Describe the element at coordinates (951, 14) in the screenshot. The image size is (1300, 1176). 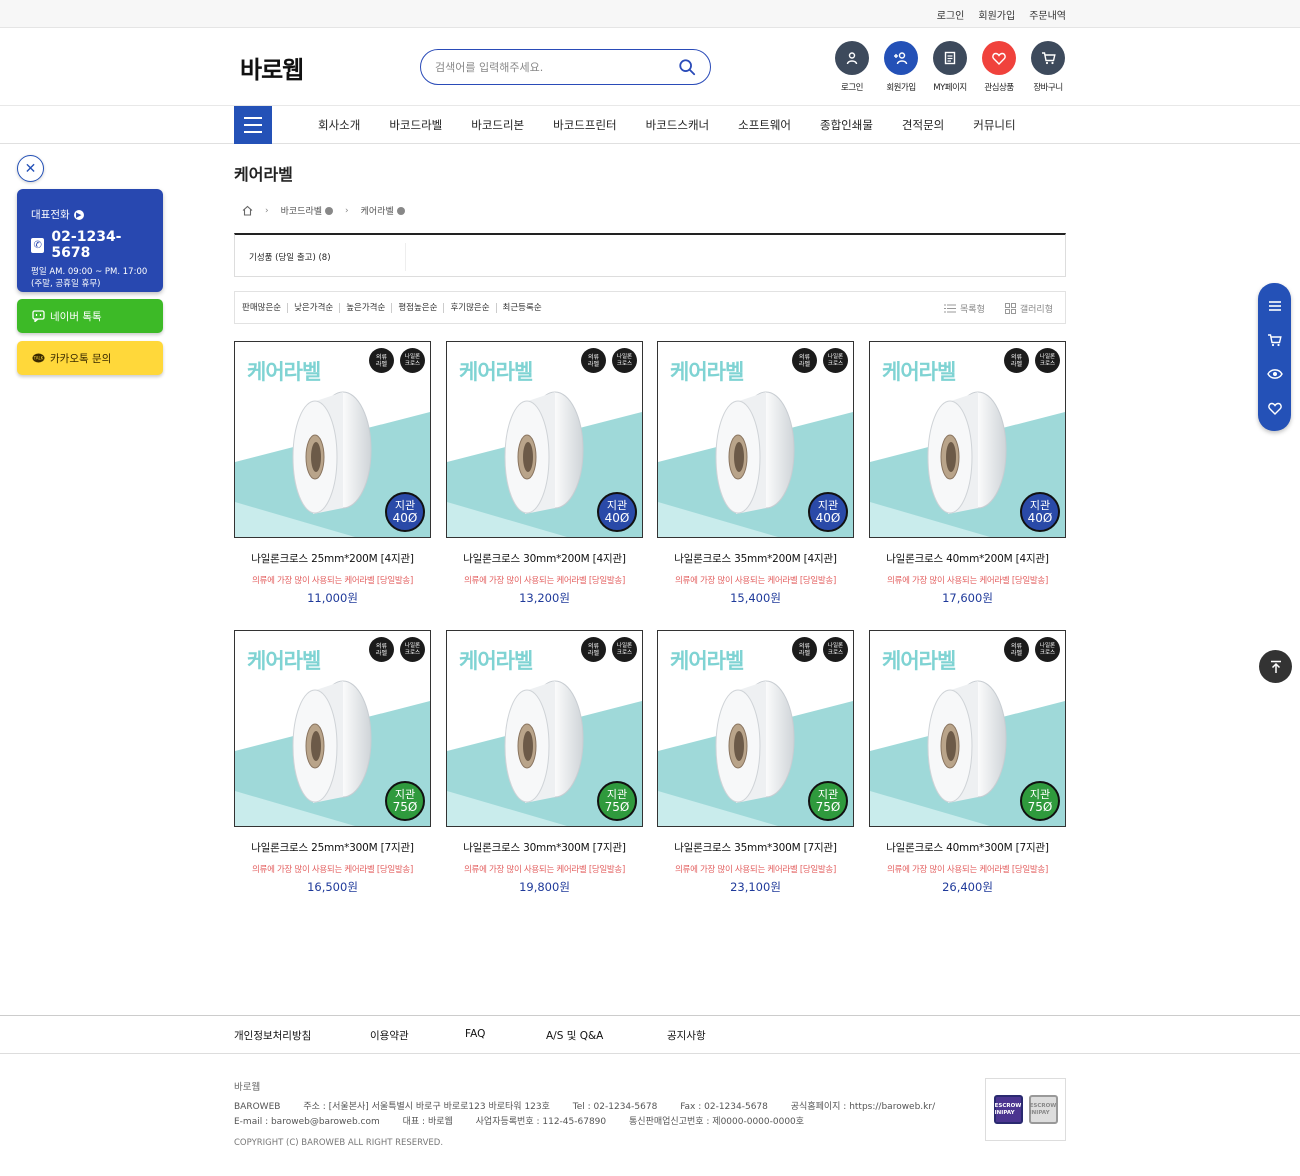
I see `util-login-link: 로그인` at that location.